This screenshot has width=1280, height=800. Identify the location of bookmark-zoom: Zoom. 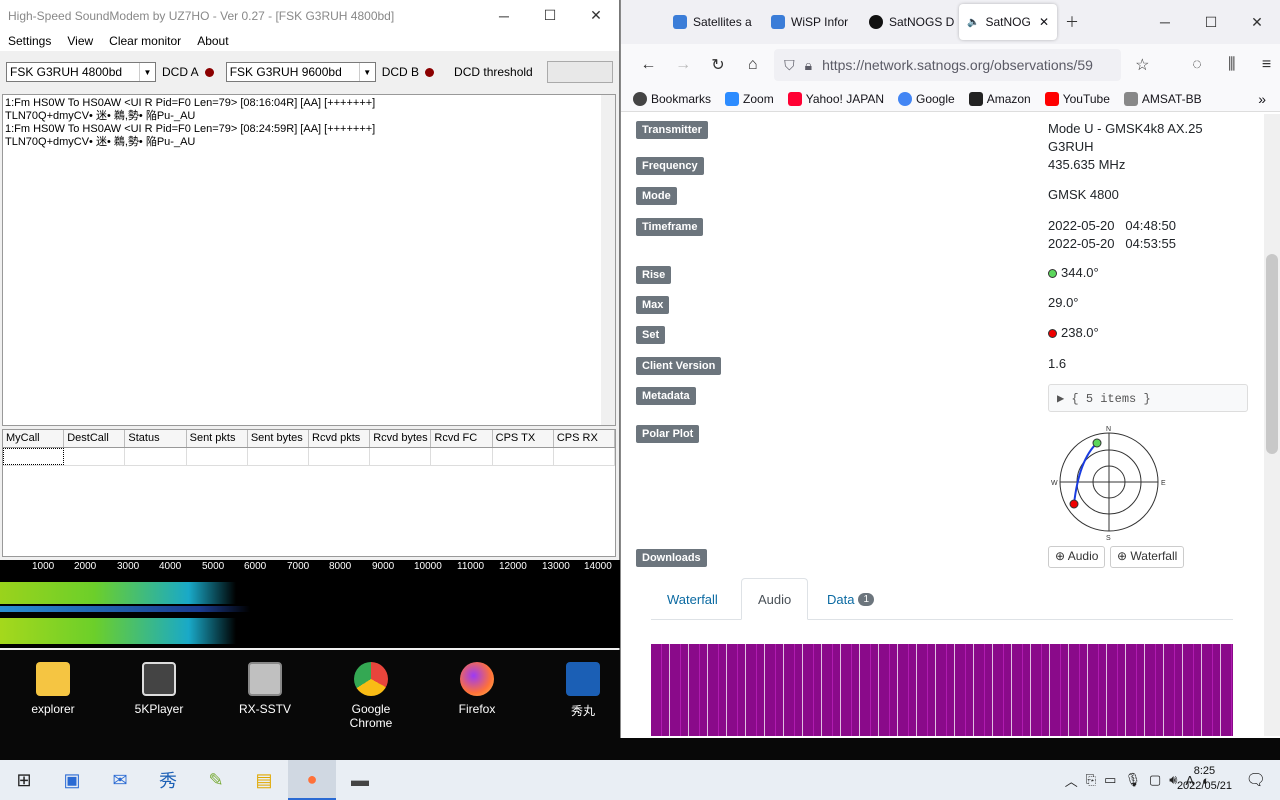
(749, 98).